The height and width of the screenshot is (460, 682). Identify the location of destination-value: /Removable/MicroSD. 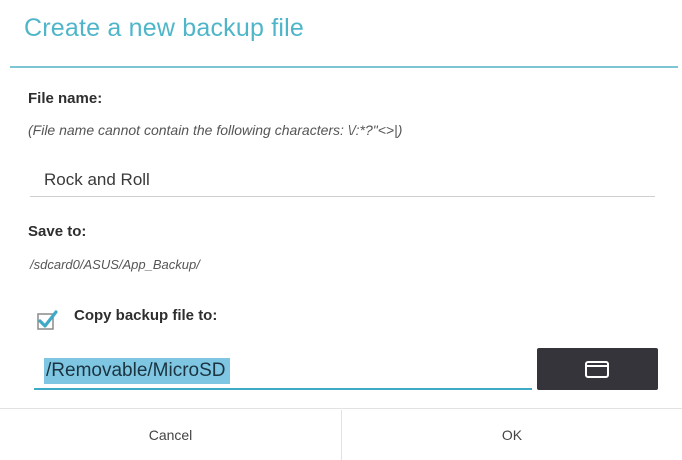
(137, 371).